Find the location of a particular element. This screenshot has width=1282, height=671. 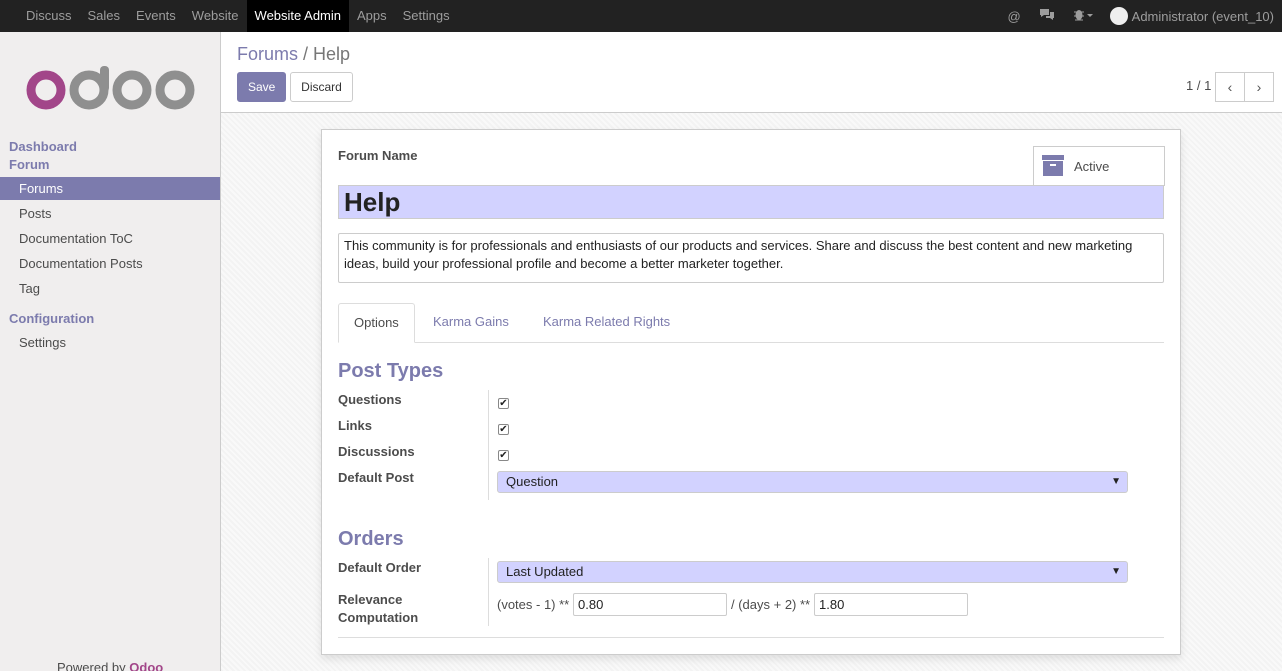

computation-label: Computation is located at coordinates (378, 617).